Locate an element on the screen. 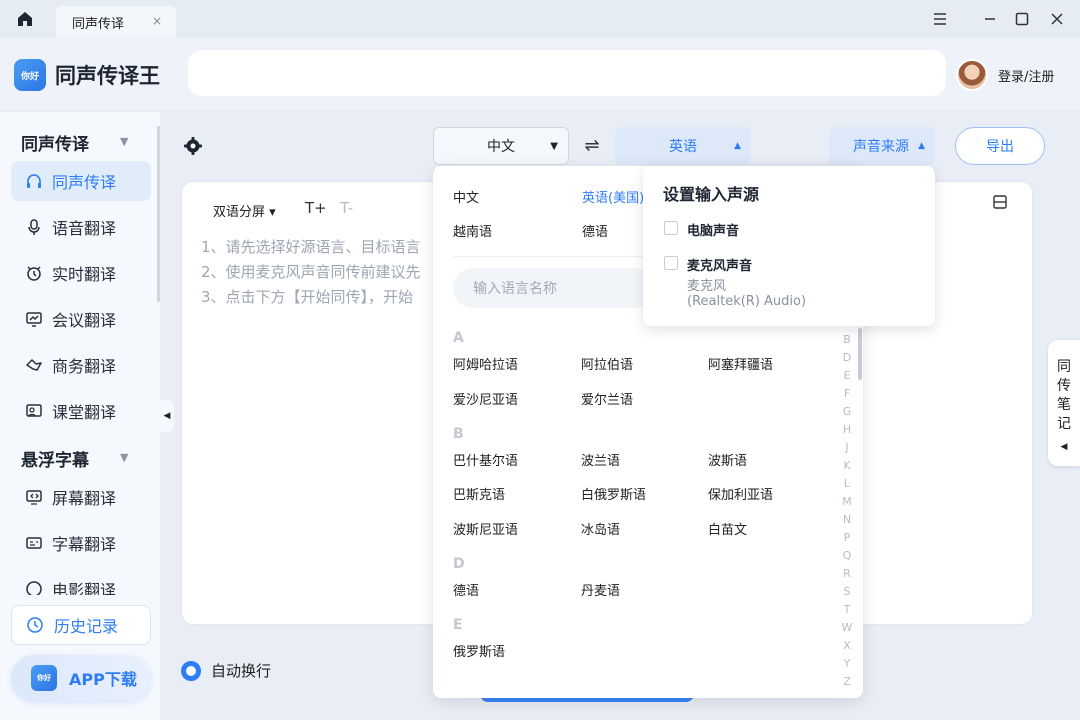 This screenshot has height=720, width=1080. lang-option: 阿拉伯语 is located at coordinates (607, 363).